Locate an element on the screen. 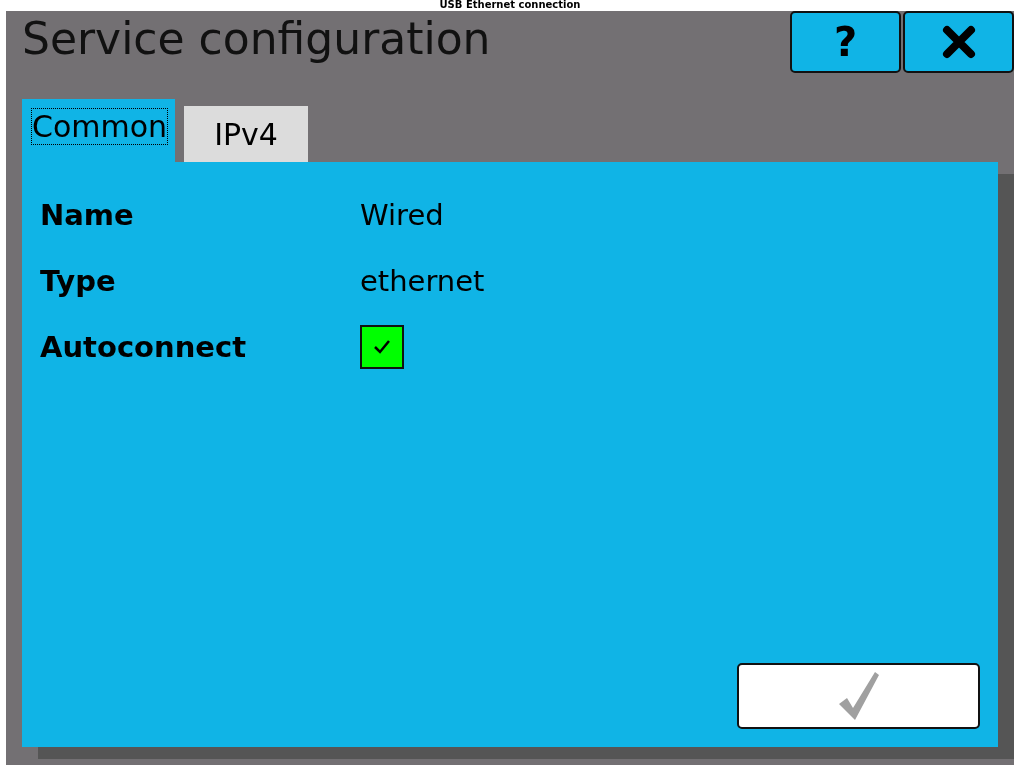 This screenshot has width=1020, height=769. tab: IPv4 is located at coordinates (246, 134).